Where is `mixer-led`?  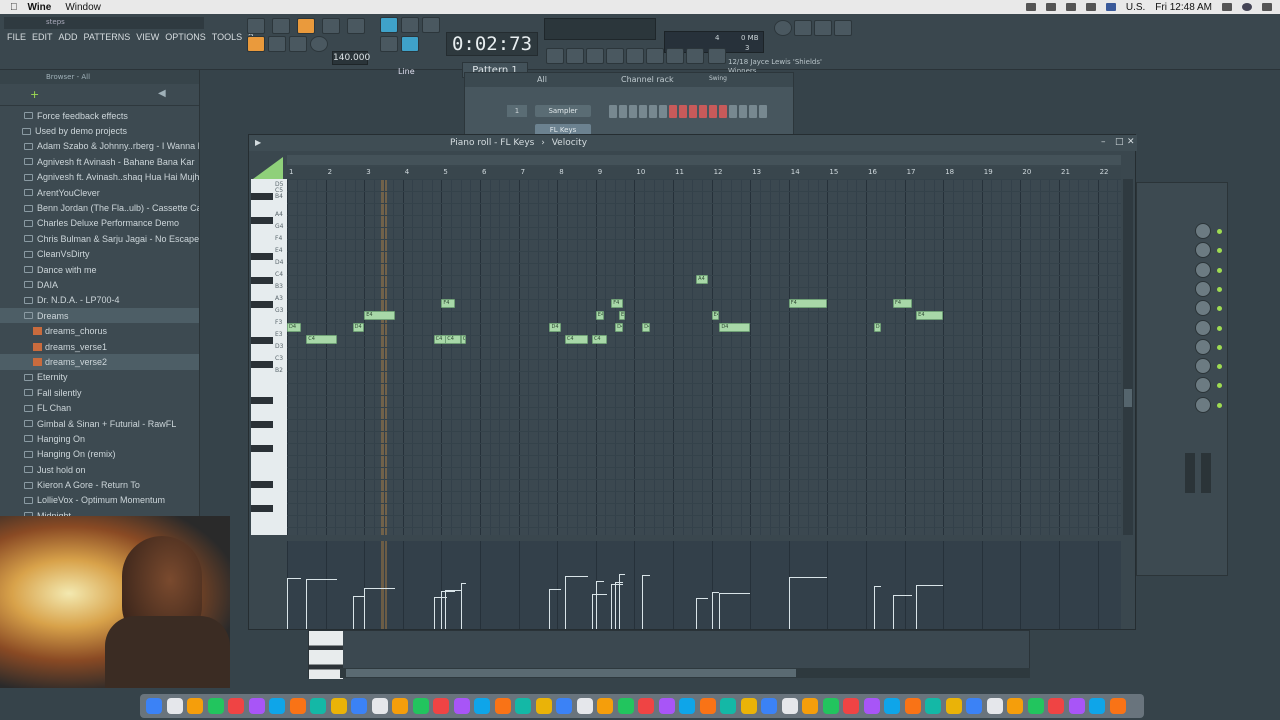 mixer-led is located at coordinates (1219, 347).